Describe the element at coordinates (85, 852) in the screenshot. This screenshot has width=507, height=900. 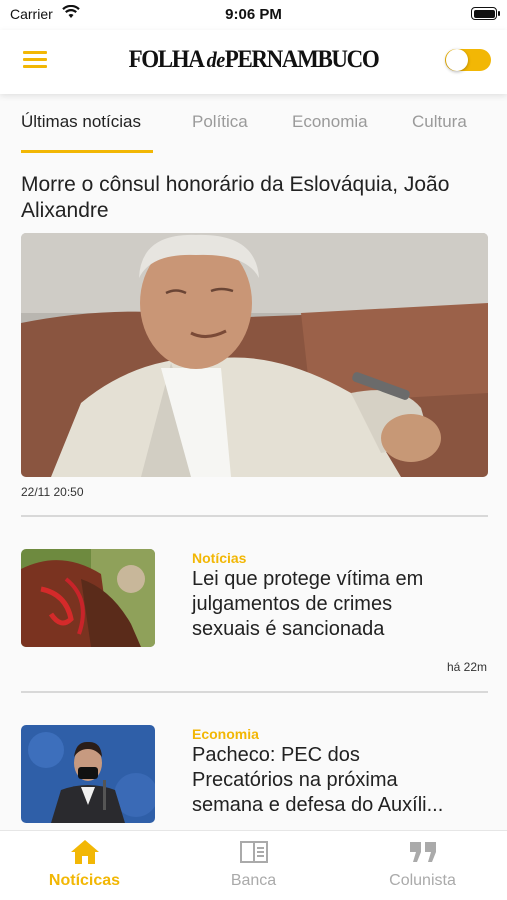
I see `home-icon` at that location.